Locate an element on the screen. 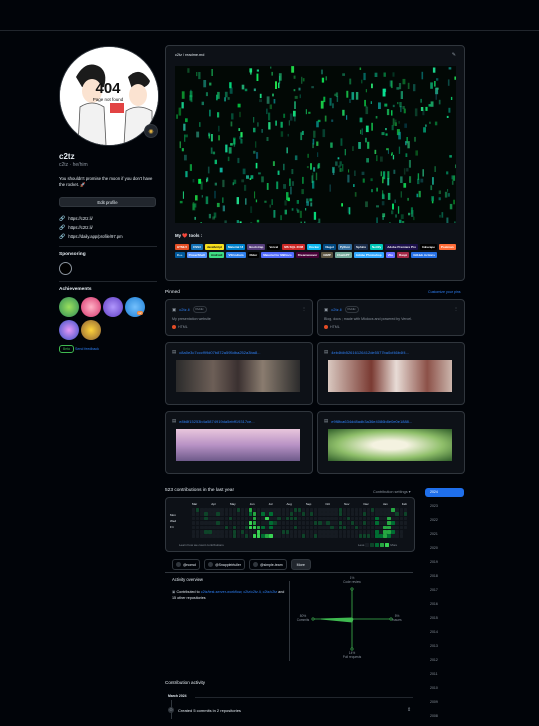 Image resolution: width=539 pixels, height=726 pixels. org-chip: @nomol is located at coordinates (186, 564).